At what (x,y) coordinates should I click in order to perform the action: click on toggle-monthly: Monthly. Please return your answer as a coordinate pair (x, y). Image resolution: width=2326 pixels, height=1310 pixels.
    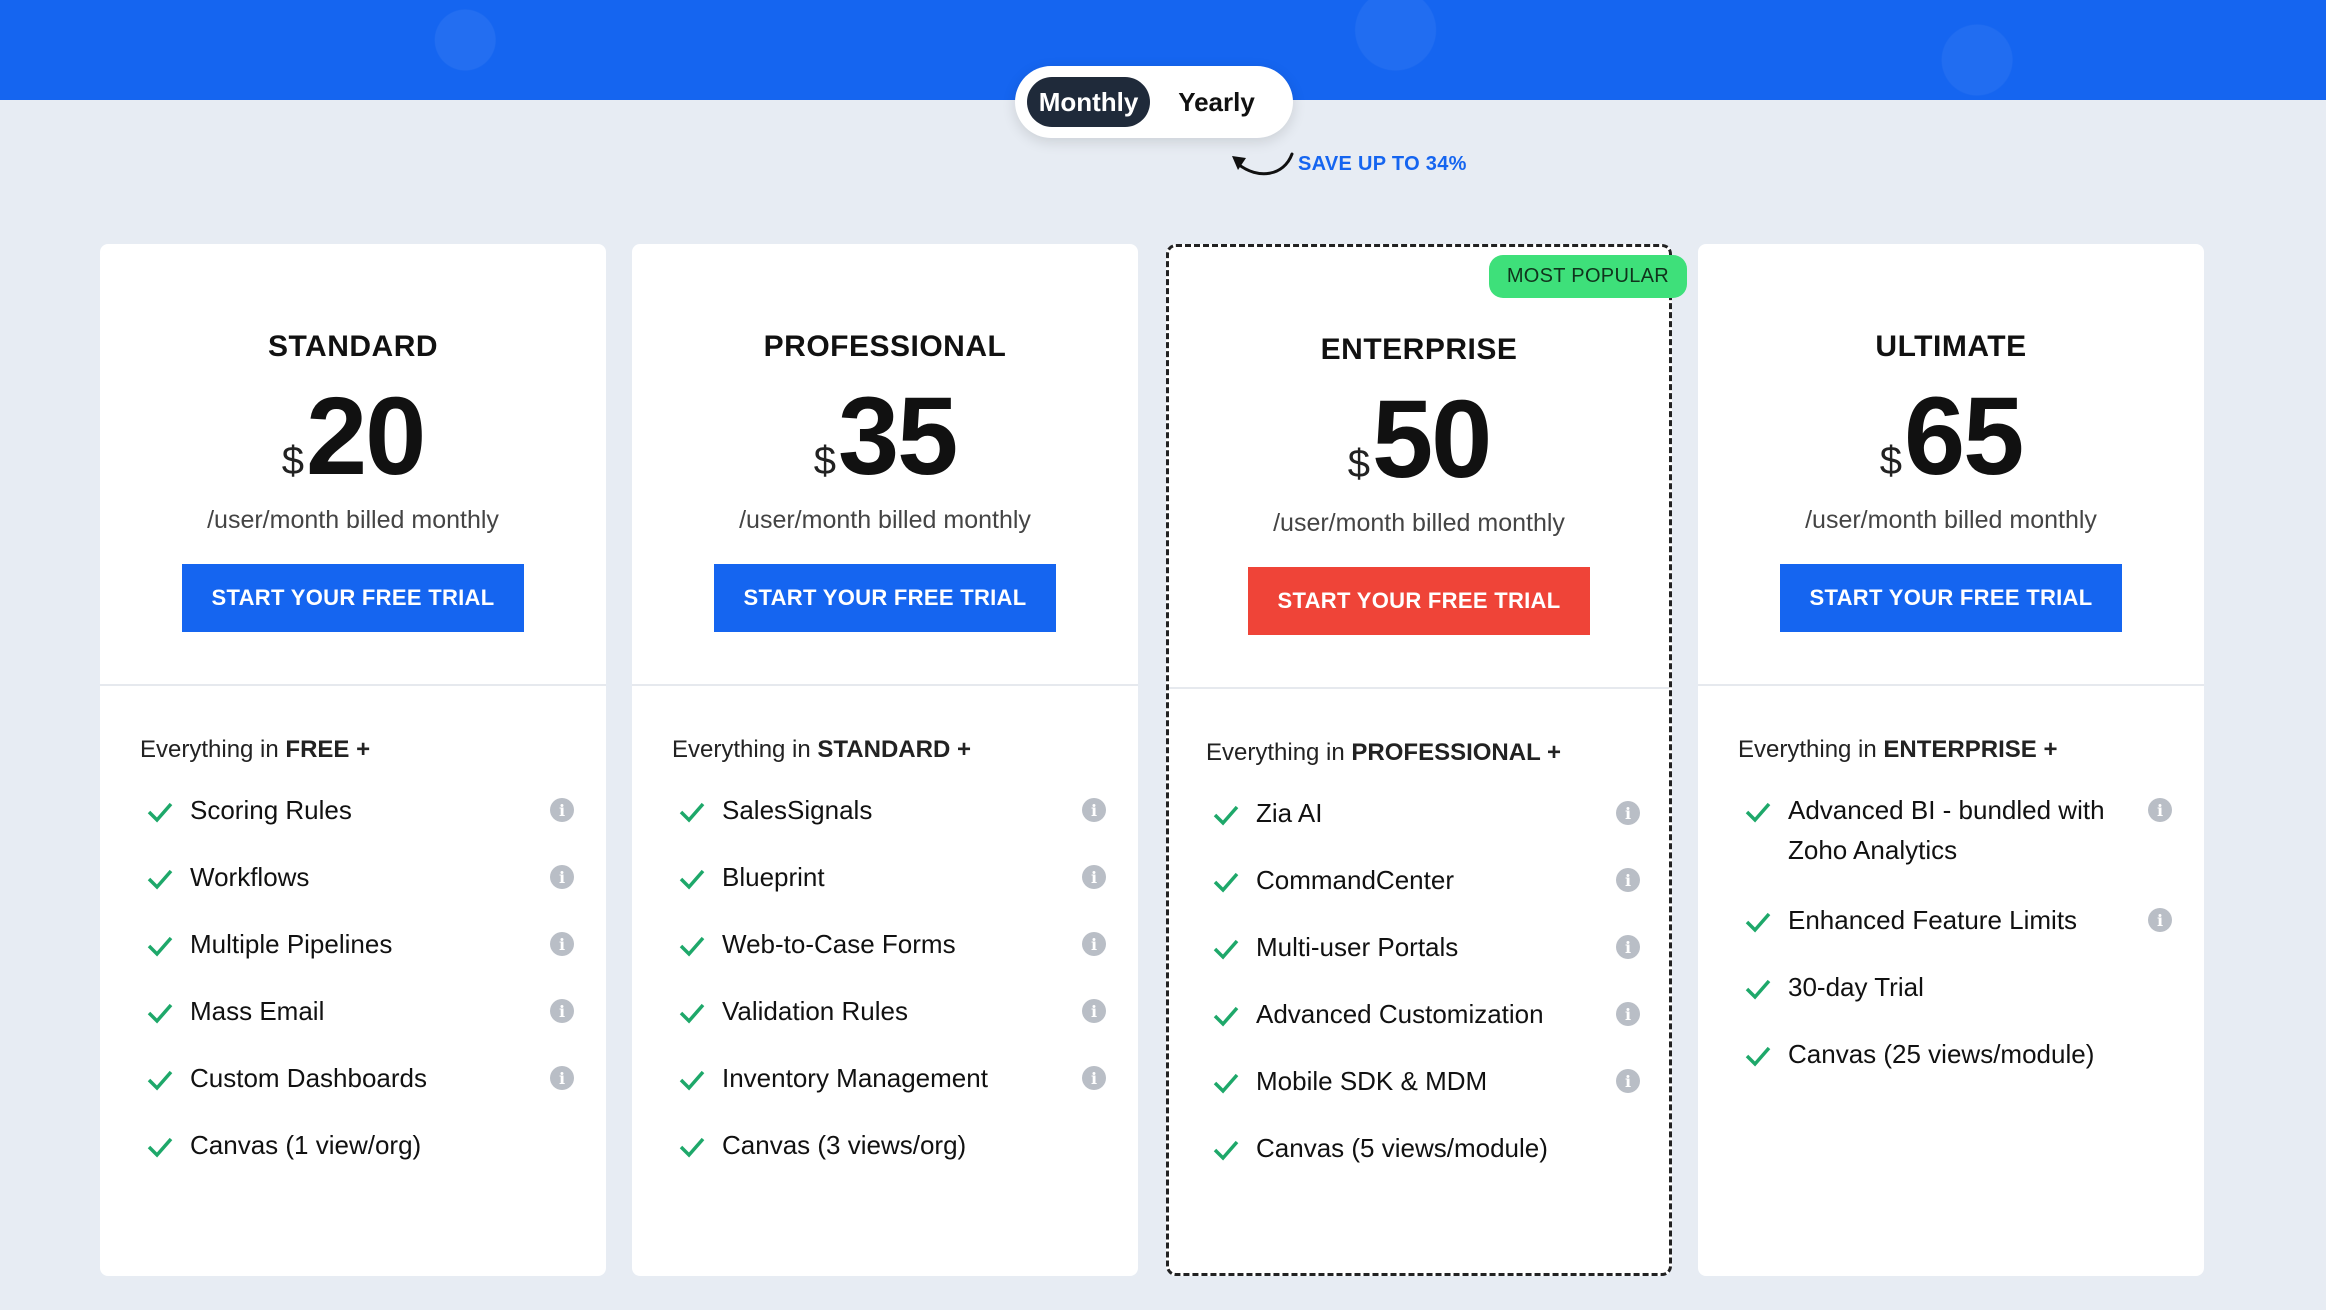
    Looking at the image, I should click on (1089, 102).